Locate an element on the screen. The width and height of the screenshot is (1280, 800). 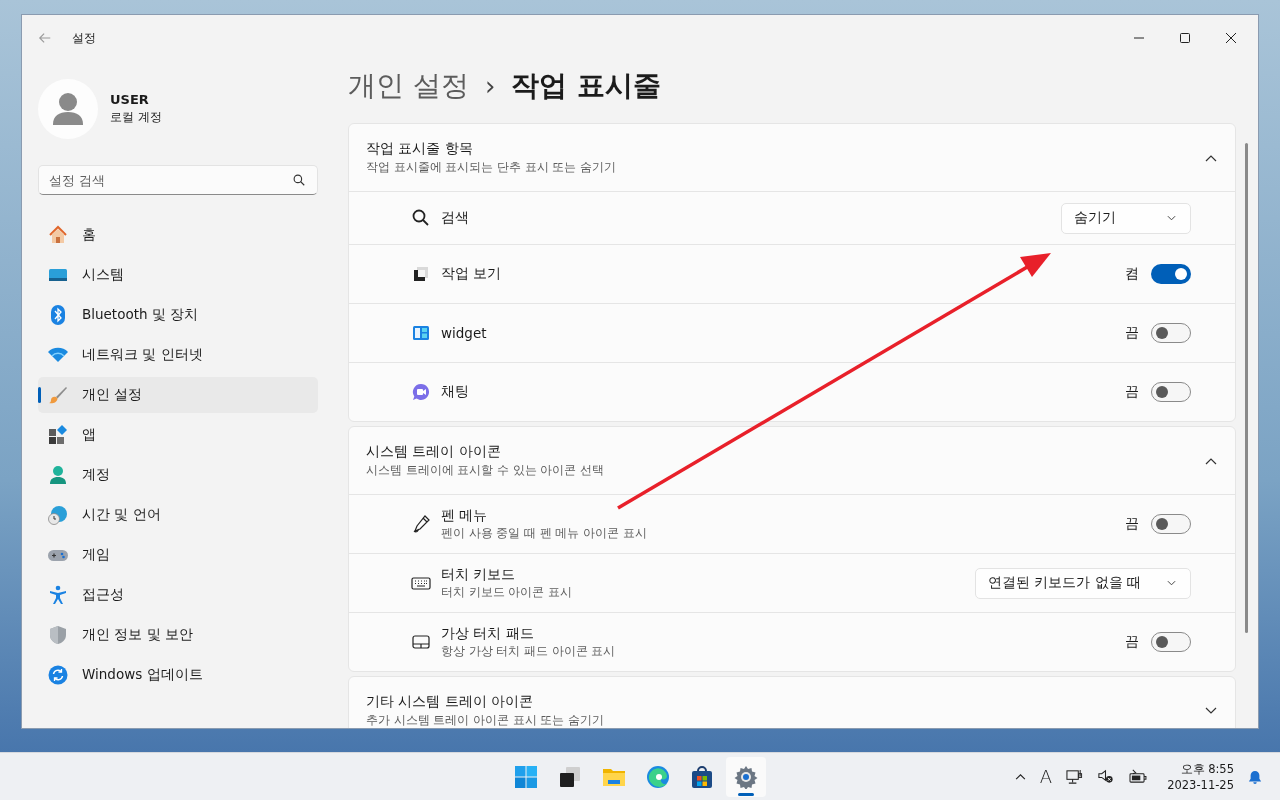
close-icon is located at coordinates (1231, 38).